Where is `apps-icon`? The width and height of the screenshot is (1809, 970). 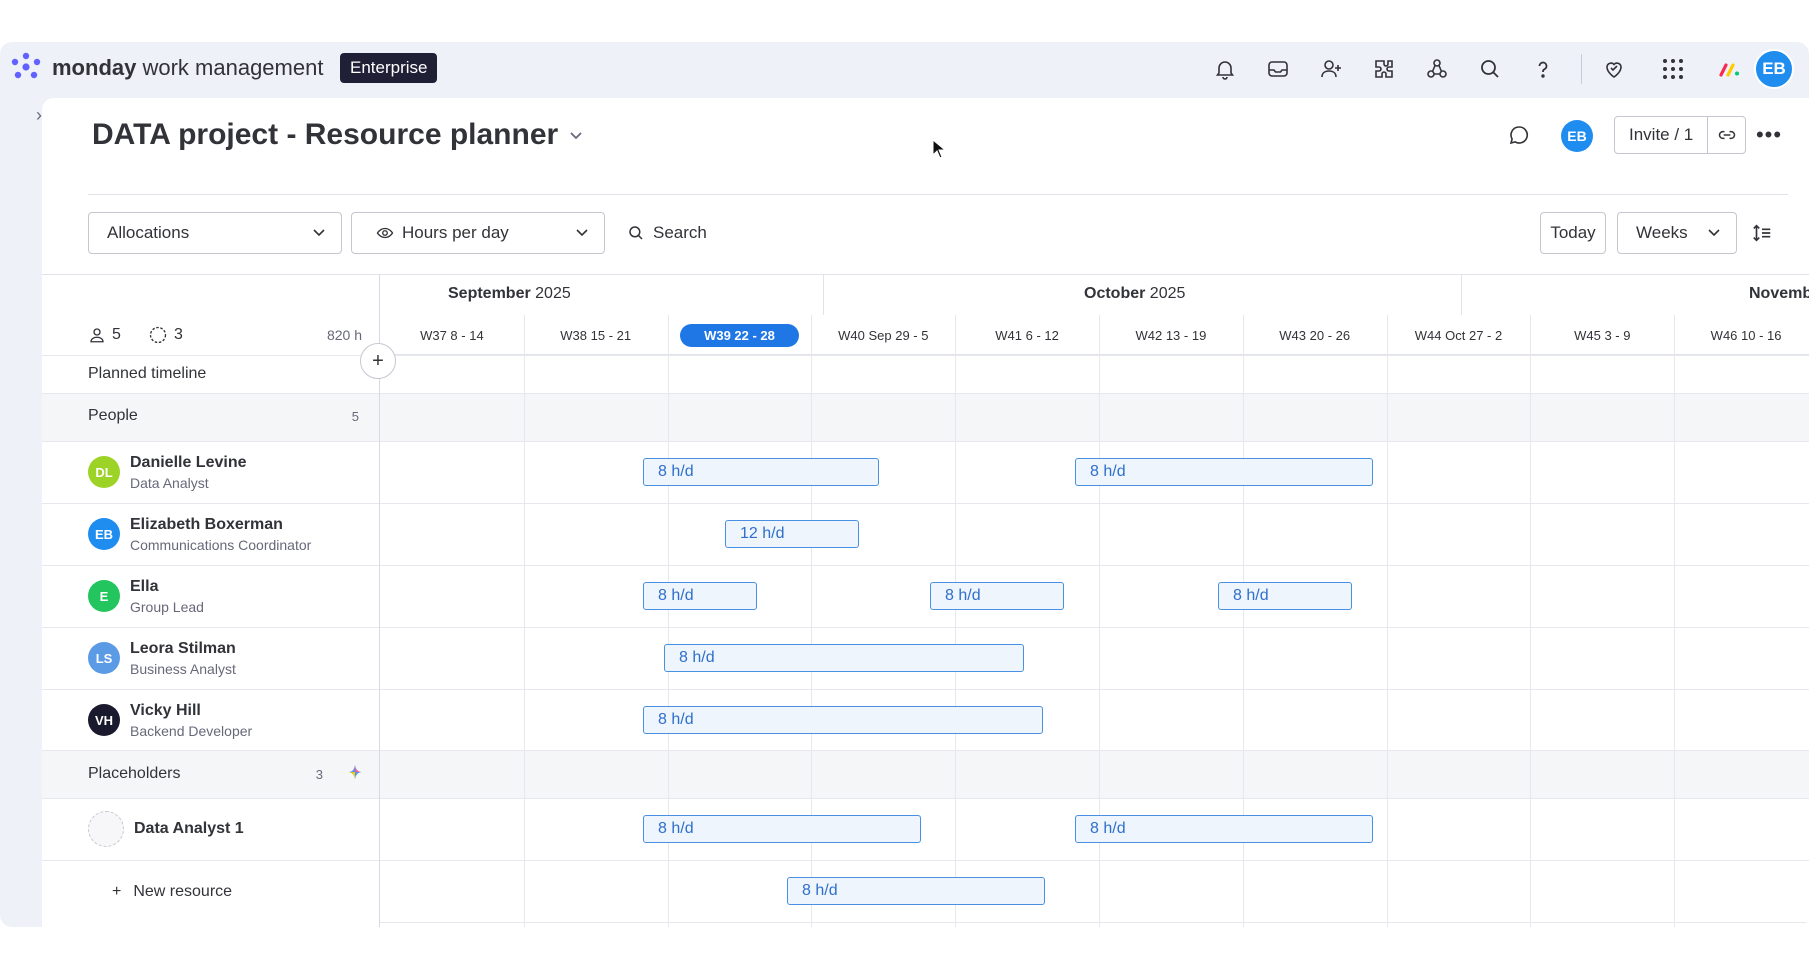 apps-icon is located at coordinates (1384, 69).